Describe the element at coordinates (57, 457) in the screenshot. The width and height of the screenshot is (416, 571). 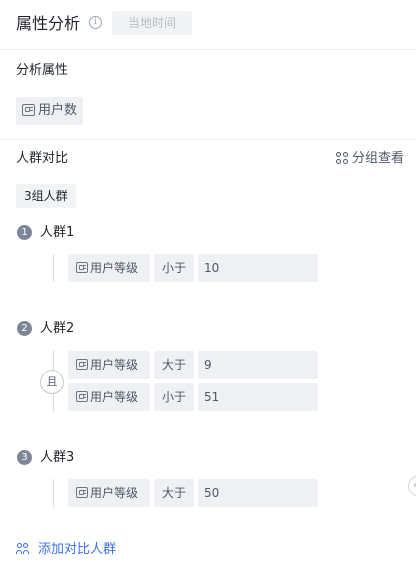
I see `group-name: 人群3` at that location.